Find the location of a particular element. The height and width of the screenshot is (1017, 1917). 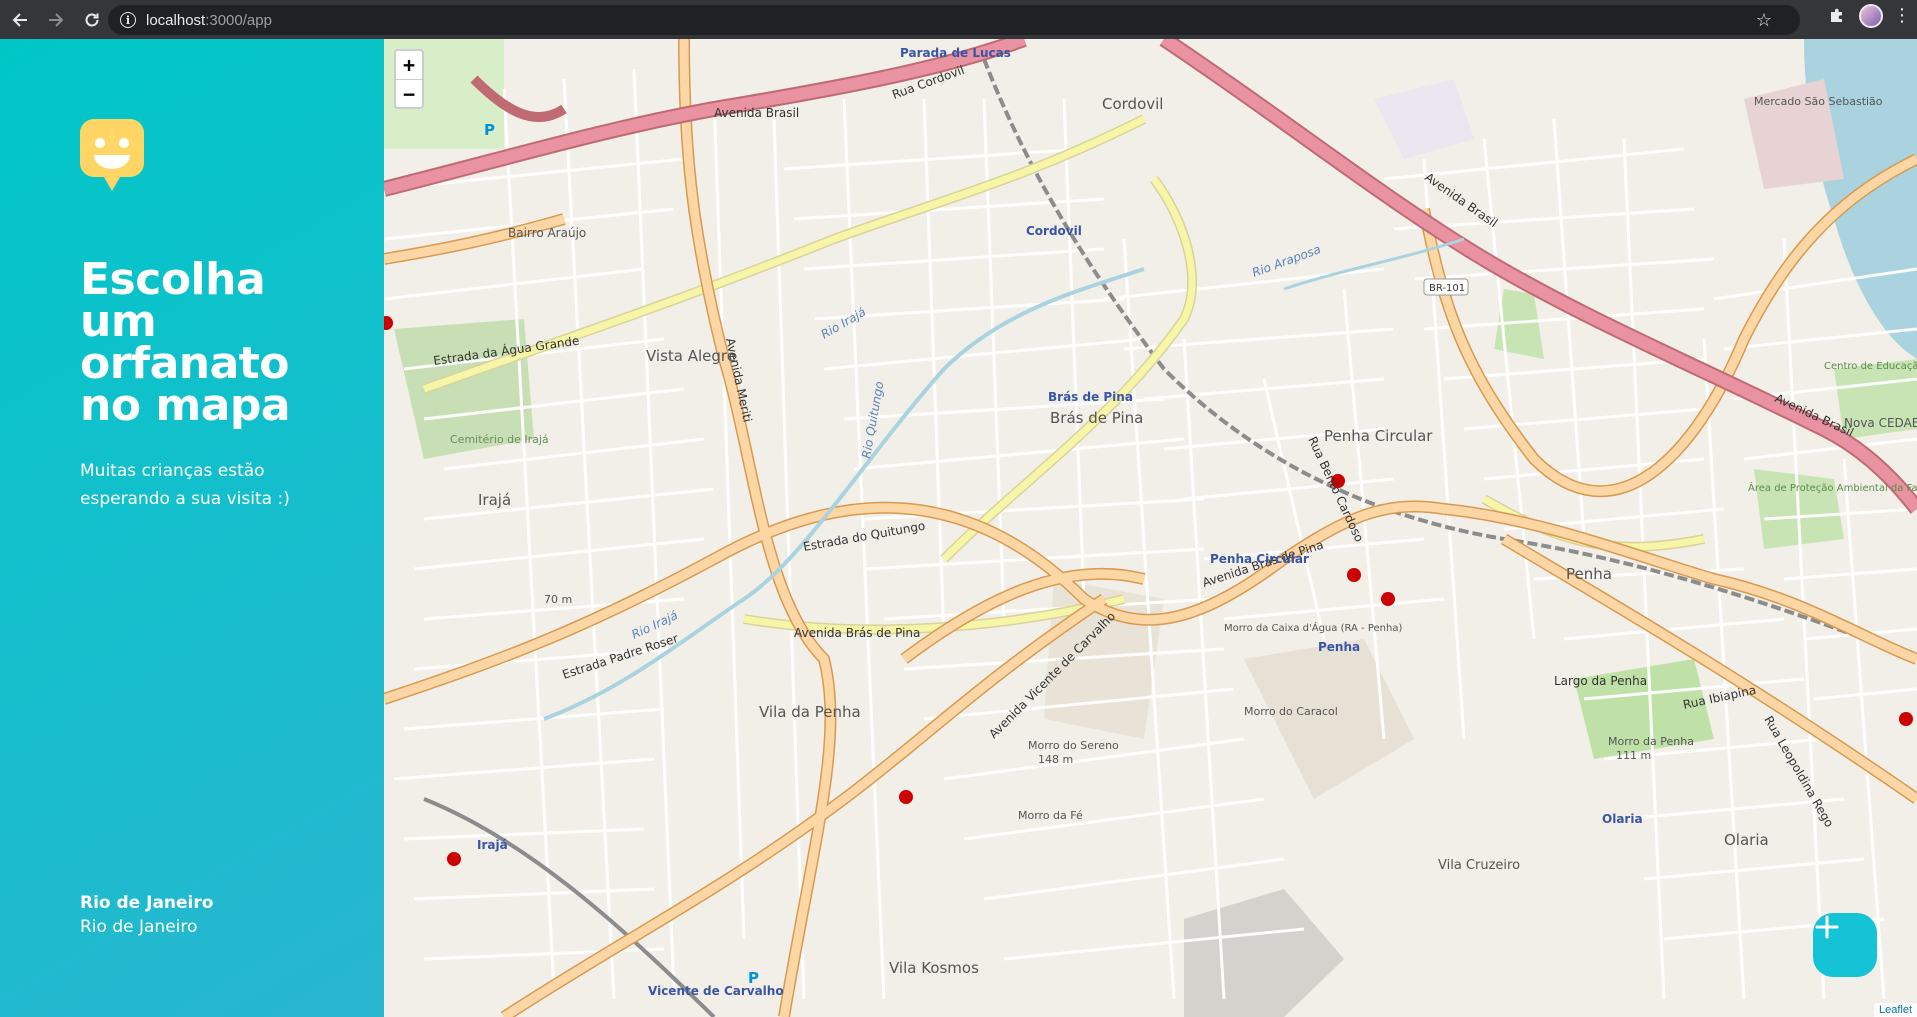

map-label: Morro da Caixa d'Água (RA - Penha) is located at coordinates (1313, 627).